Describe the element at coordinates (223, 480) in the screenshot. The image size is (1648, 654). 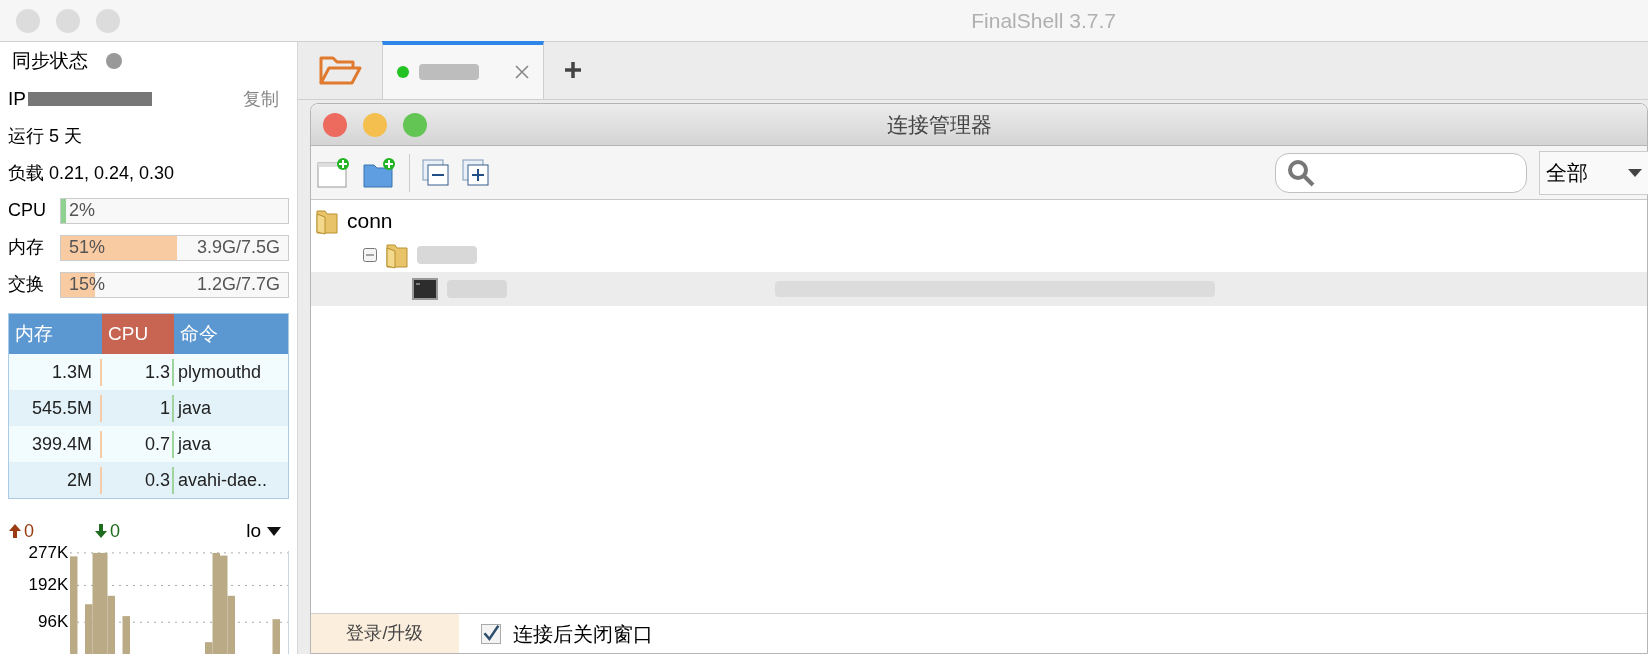
I see `table-cell-text: avahi-dae..` at that location.